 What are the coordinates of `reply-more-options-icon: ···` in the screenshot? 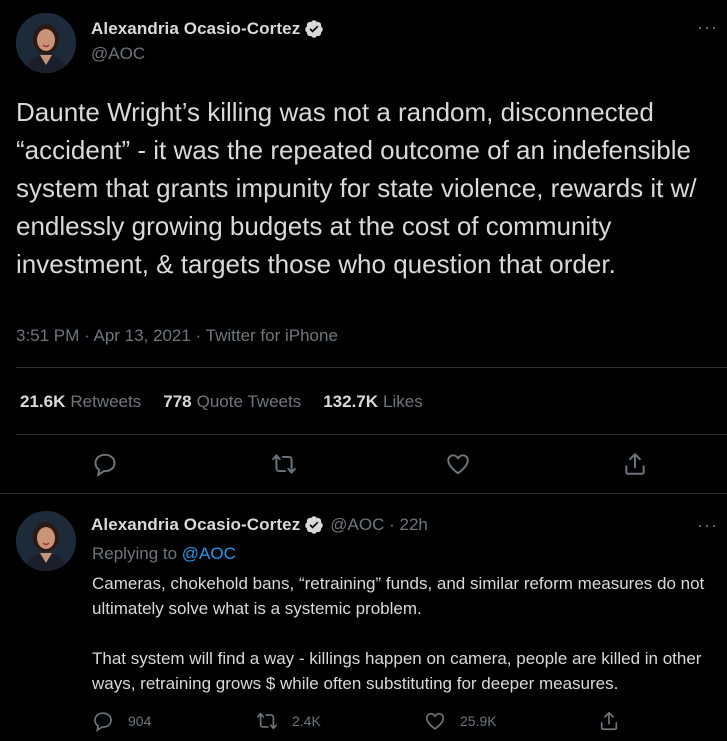 It's located at (707, 525).